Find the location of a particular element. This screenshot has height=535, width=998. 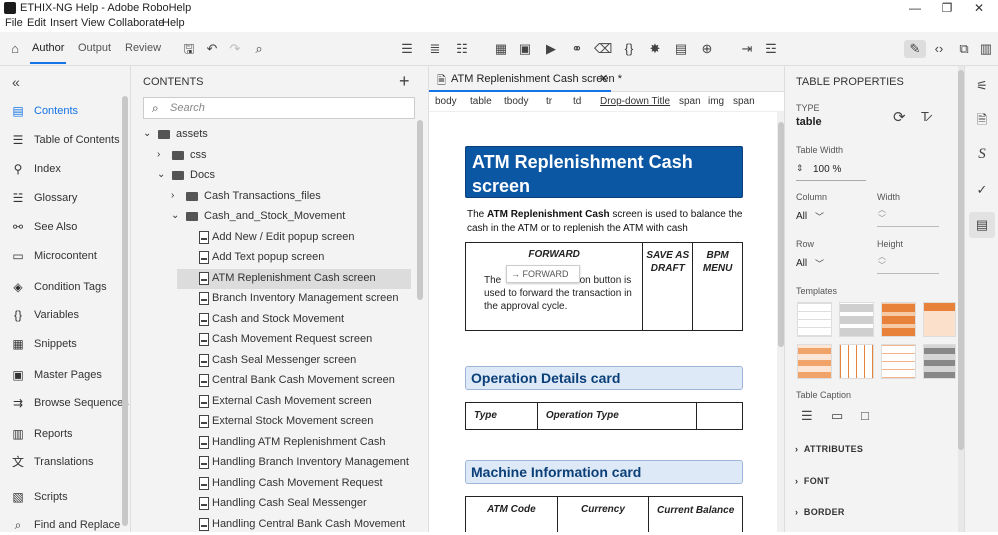

spell-check-icon: ✓ is located at coordinates (982, 190).